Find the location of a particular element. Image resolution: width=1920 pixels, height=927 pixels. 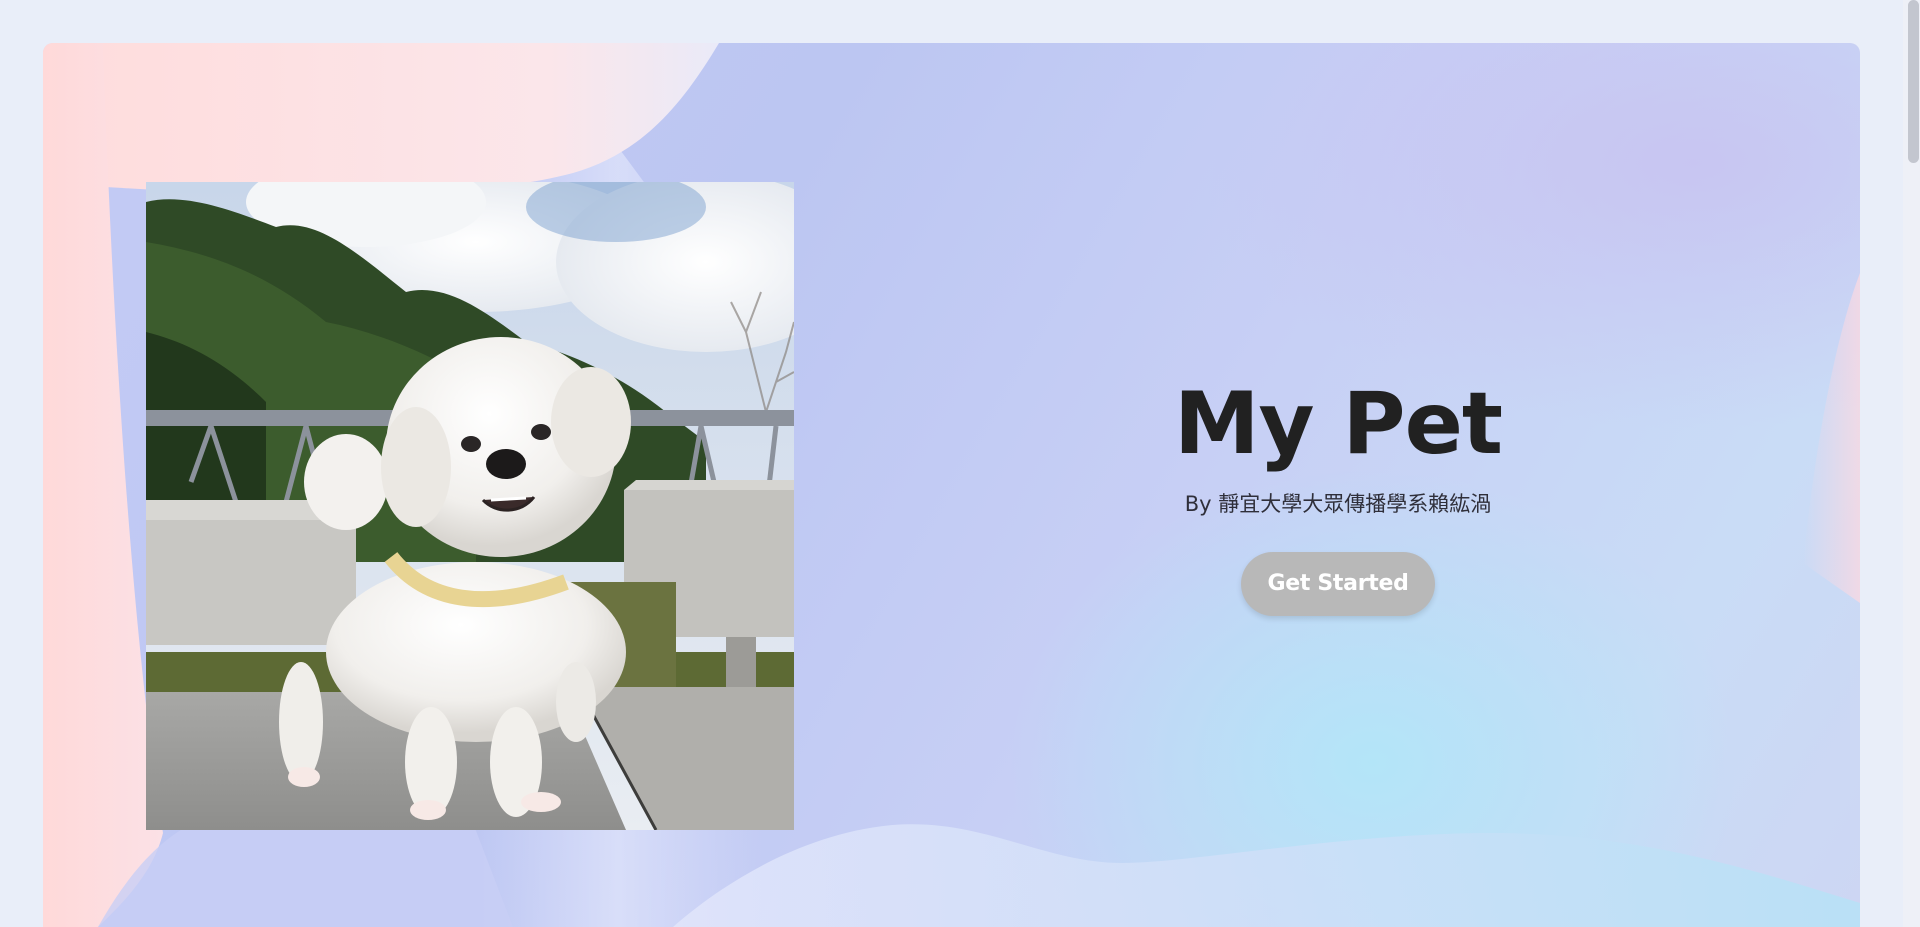

page-title: My Pet is located at coordinates (1338, 424).